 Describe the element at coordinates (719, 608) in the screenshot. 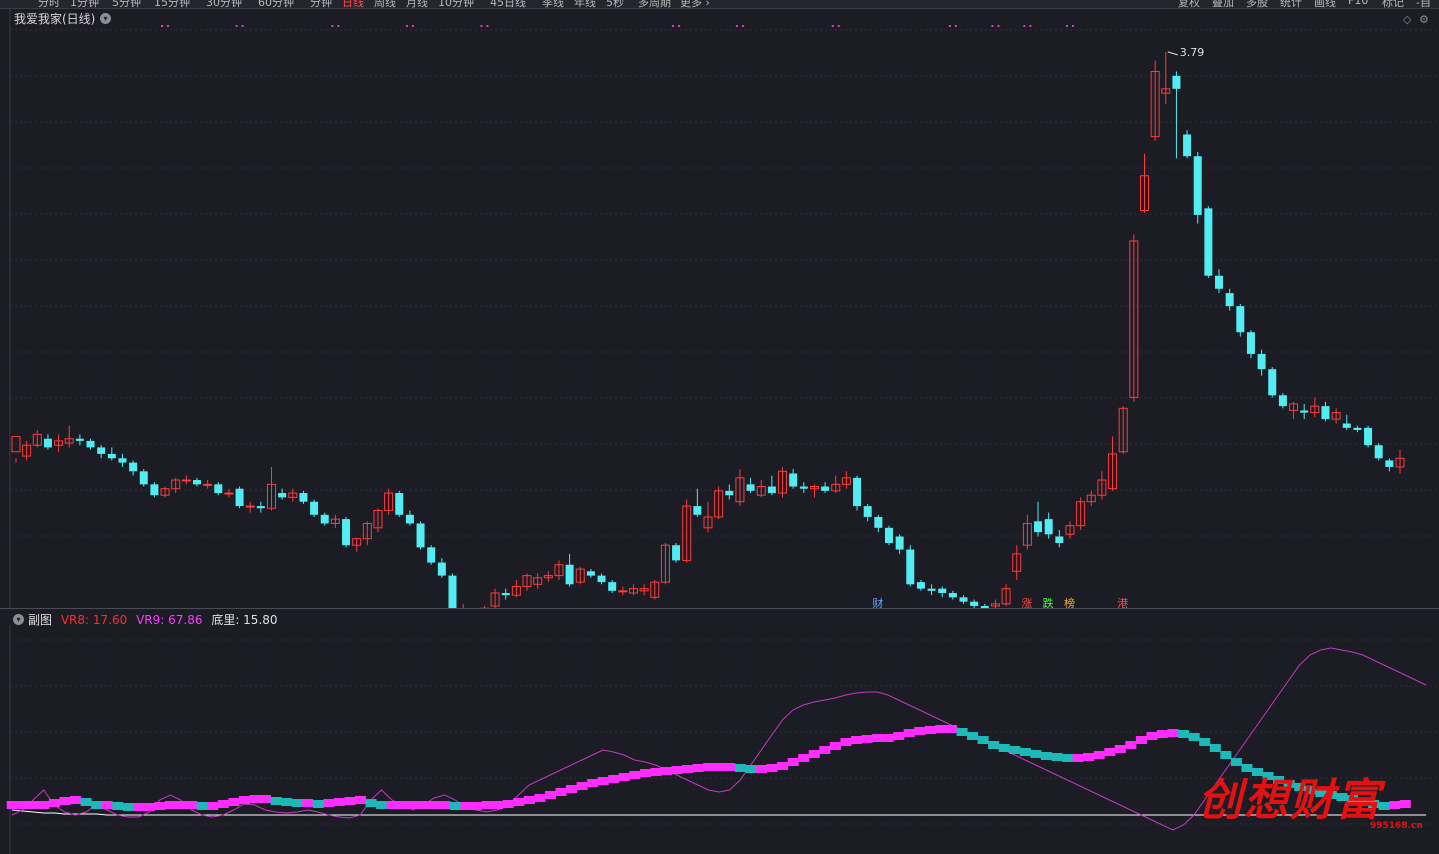

I see `pane-divider` at that location.